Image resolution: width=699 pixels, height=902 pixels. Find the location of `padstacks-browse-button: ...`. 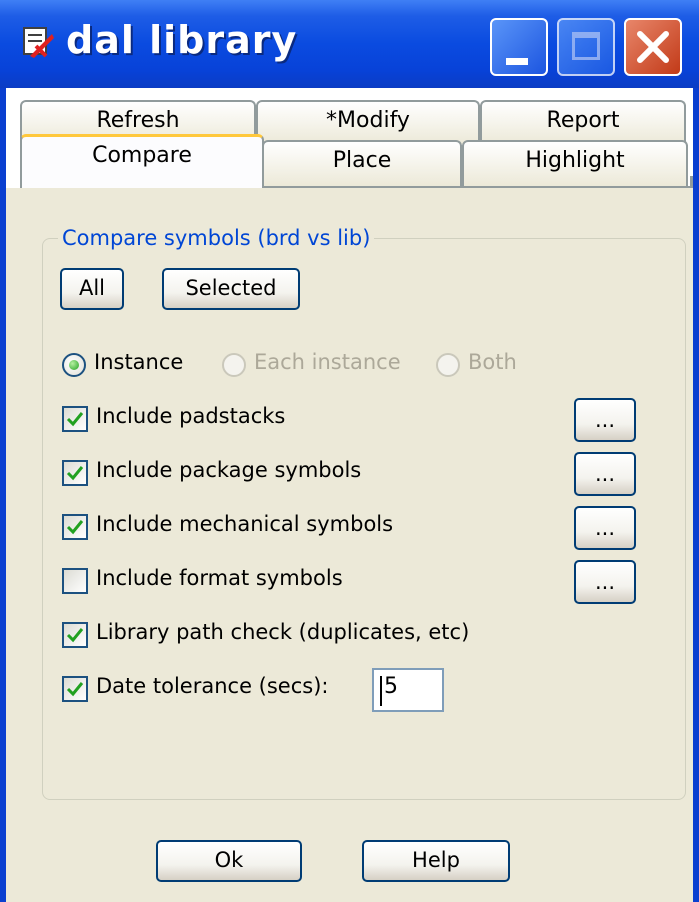

padstacks-browse-button: ... is located at coordinates (605, 420).